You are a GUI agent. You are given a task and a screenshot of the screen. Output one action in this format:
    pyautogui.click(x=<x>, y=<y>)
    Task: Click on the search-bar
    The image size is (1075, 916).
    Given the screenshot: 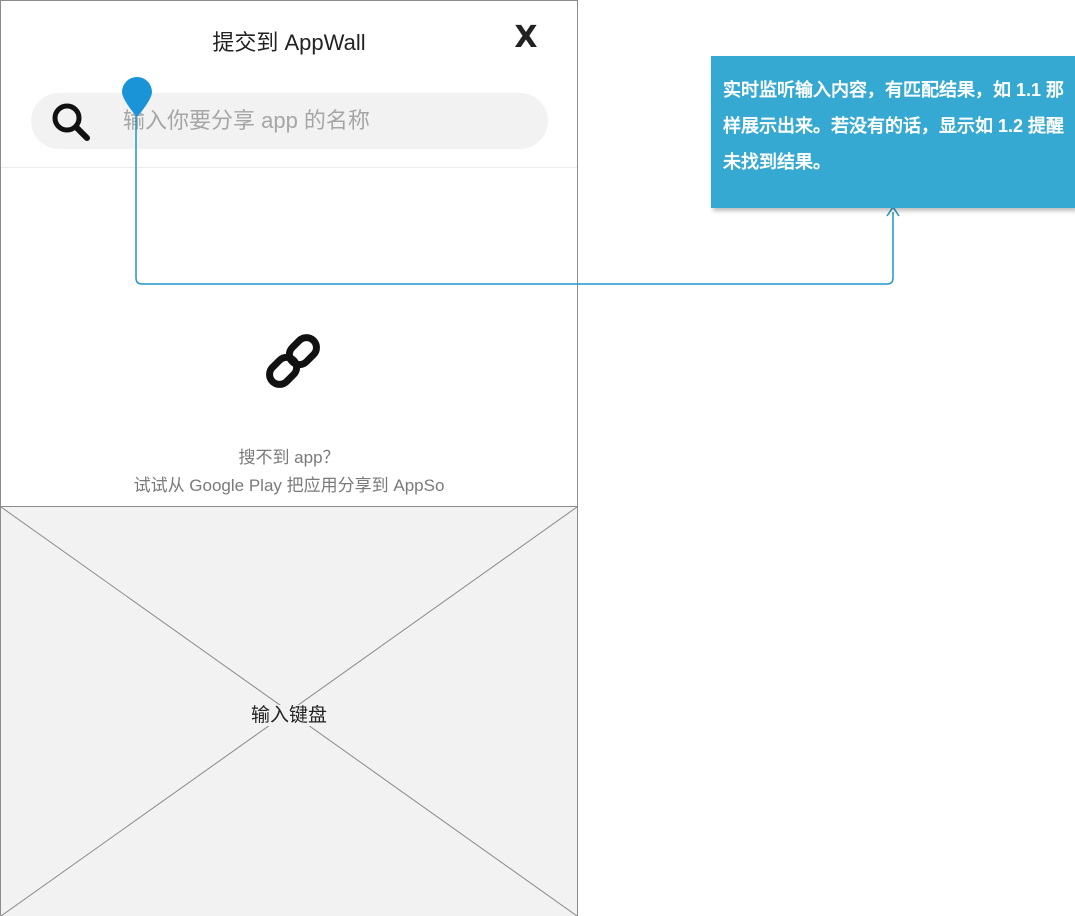 What is the action you would take?
    pyautogui.click(x=289, y=121)
    